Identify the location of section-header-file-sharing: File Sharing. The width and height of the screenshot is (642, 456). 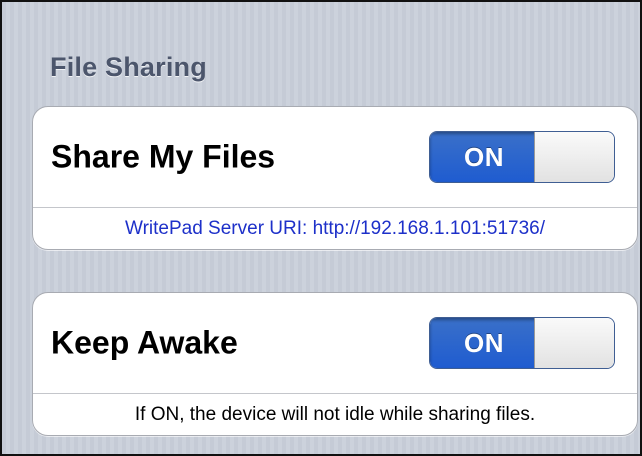
(128, 67).